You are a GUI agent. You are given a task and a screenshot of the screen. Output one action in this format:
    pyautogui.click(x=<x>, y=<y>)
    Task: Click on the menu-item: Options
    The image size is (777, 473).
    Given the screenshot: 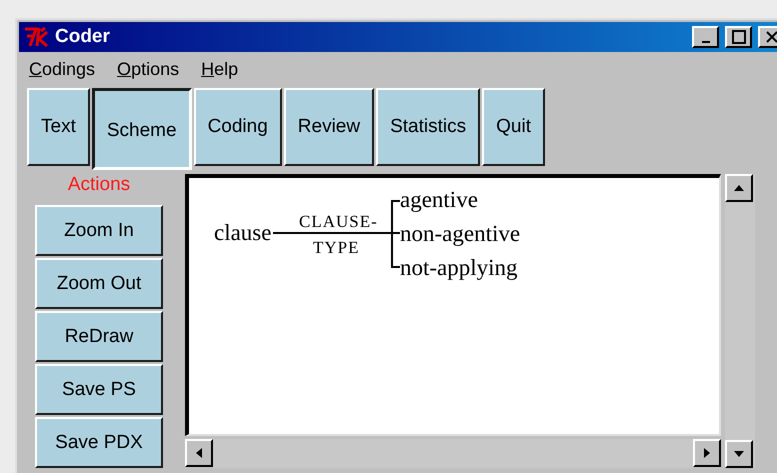 What is the action you would take?
    pyautogui.click(x=148, y=69)
    